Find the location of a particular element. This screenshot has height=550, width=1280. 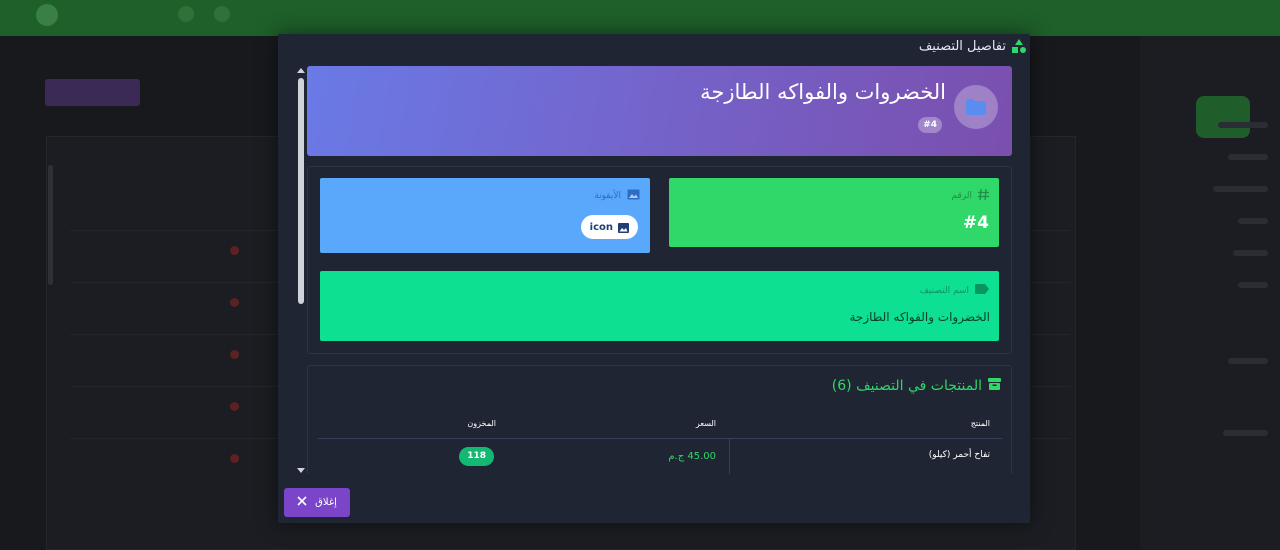

search-icon is located at coordinates (222, 14).